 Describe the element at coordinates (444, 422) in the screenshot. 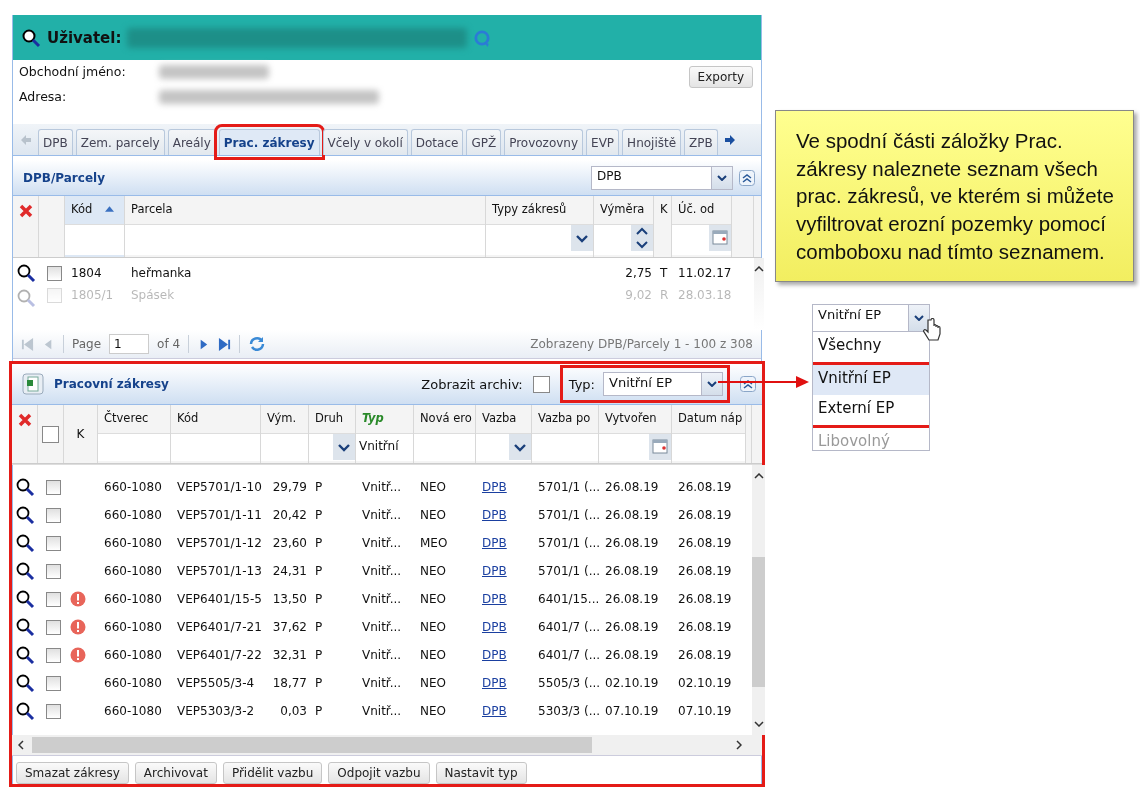

I see `column-header: Nová ero` at that location.